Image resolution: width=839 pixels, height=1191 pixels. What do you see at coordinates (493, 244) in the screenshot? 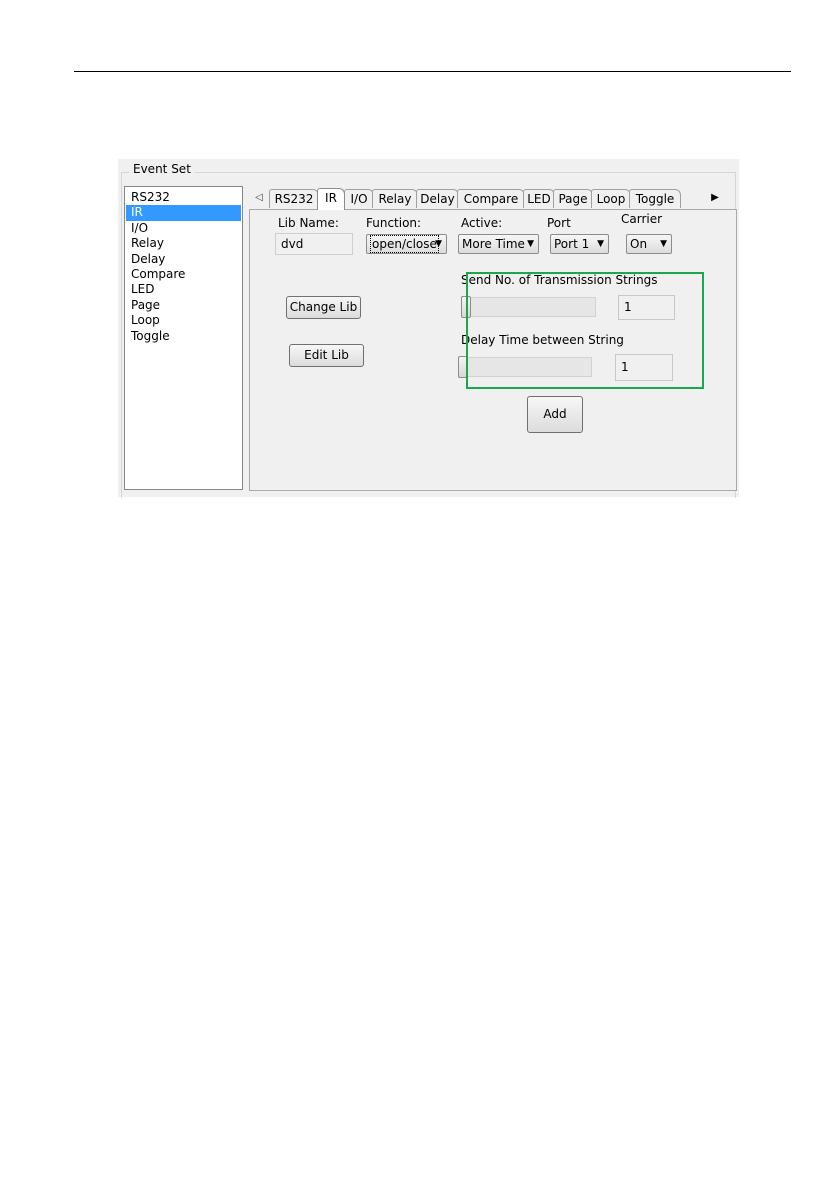
I see `active-value: More Time` at bounding box center [493, 244].